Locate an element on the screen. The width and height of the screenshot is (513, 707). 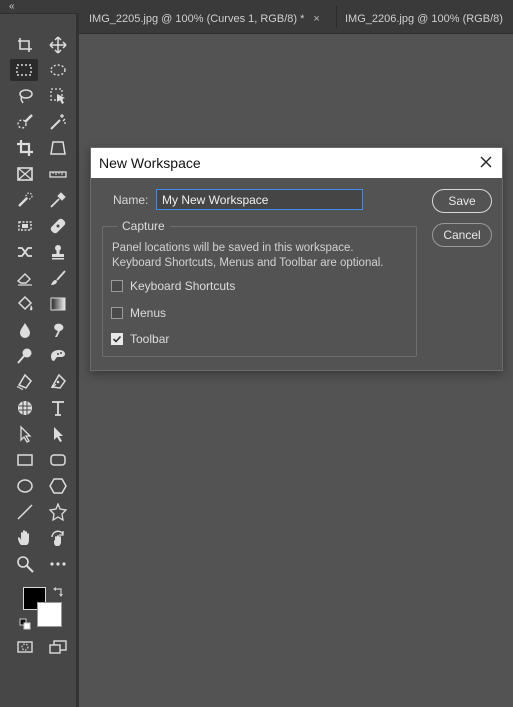
ruler-icon is located at coordinates (58, 174).